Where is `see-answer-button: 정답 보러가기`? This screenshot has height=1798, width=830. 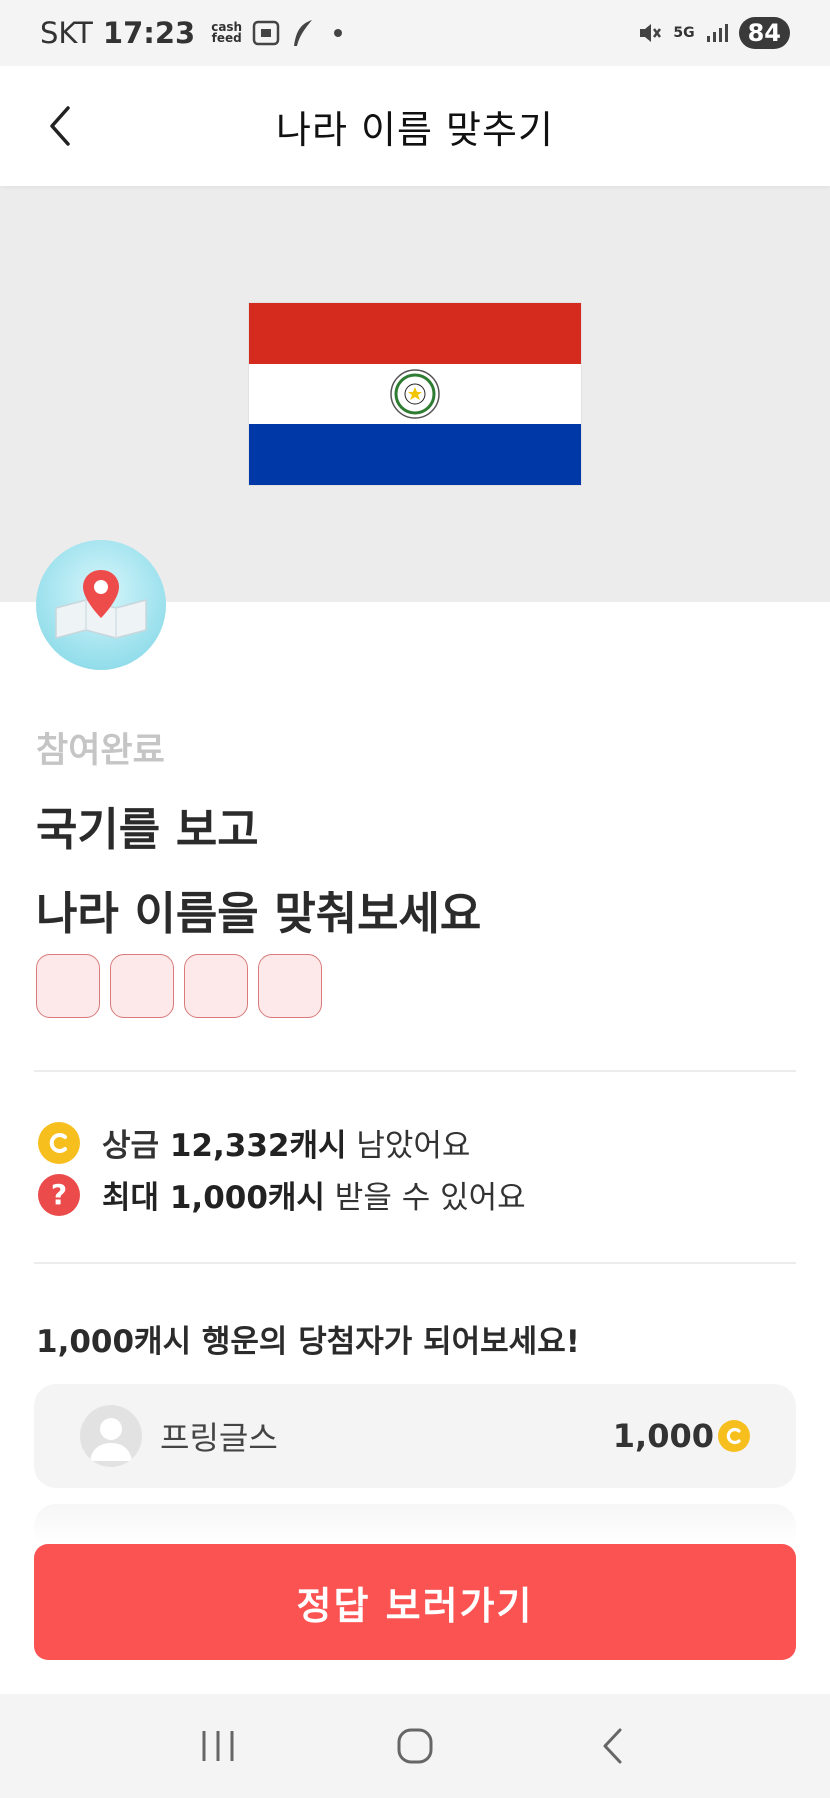
see-answer-button: 정답 보러가기 is located at coordinates (415, 1602).